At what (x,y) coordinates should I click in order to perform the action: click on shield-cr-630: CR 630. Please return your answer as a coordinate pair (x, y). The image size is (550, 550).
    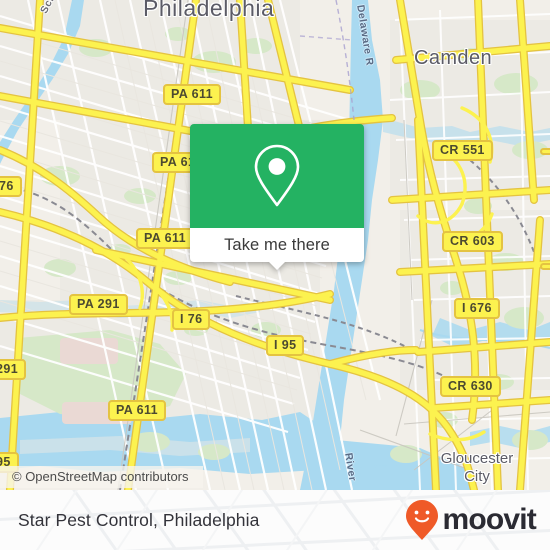
    Looking at the image, I should click on (470, 386).